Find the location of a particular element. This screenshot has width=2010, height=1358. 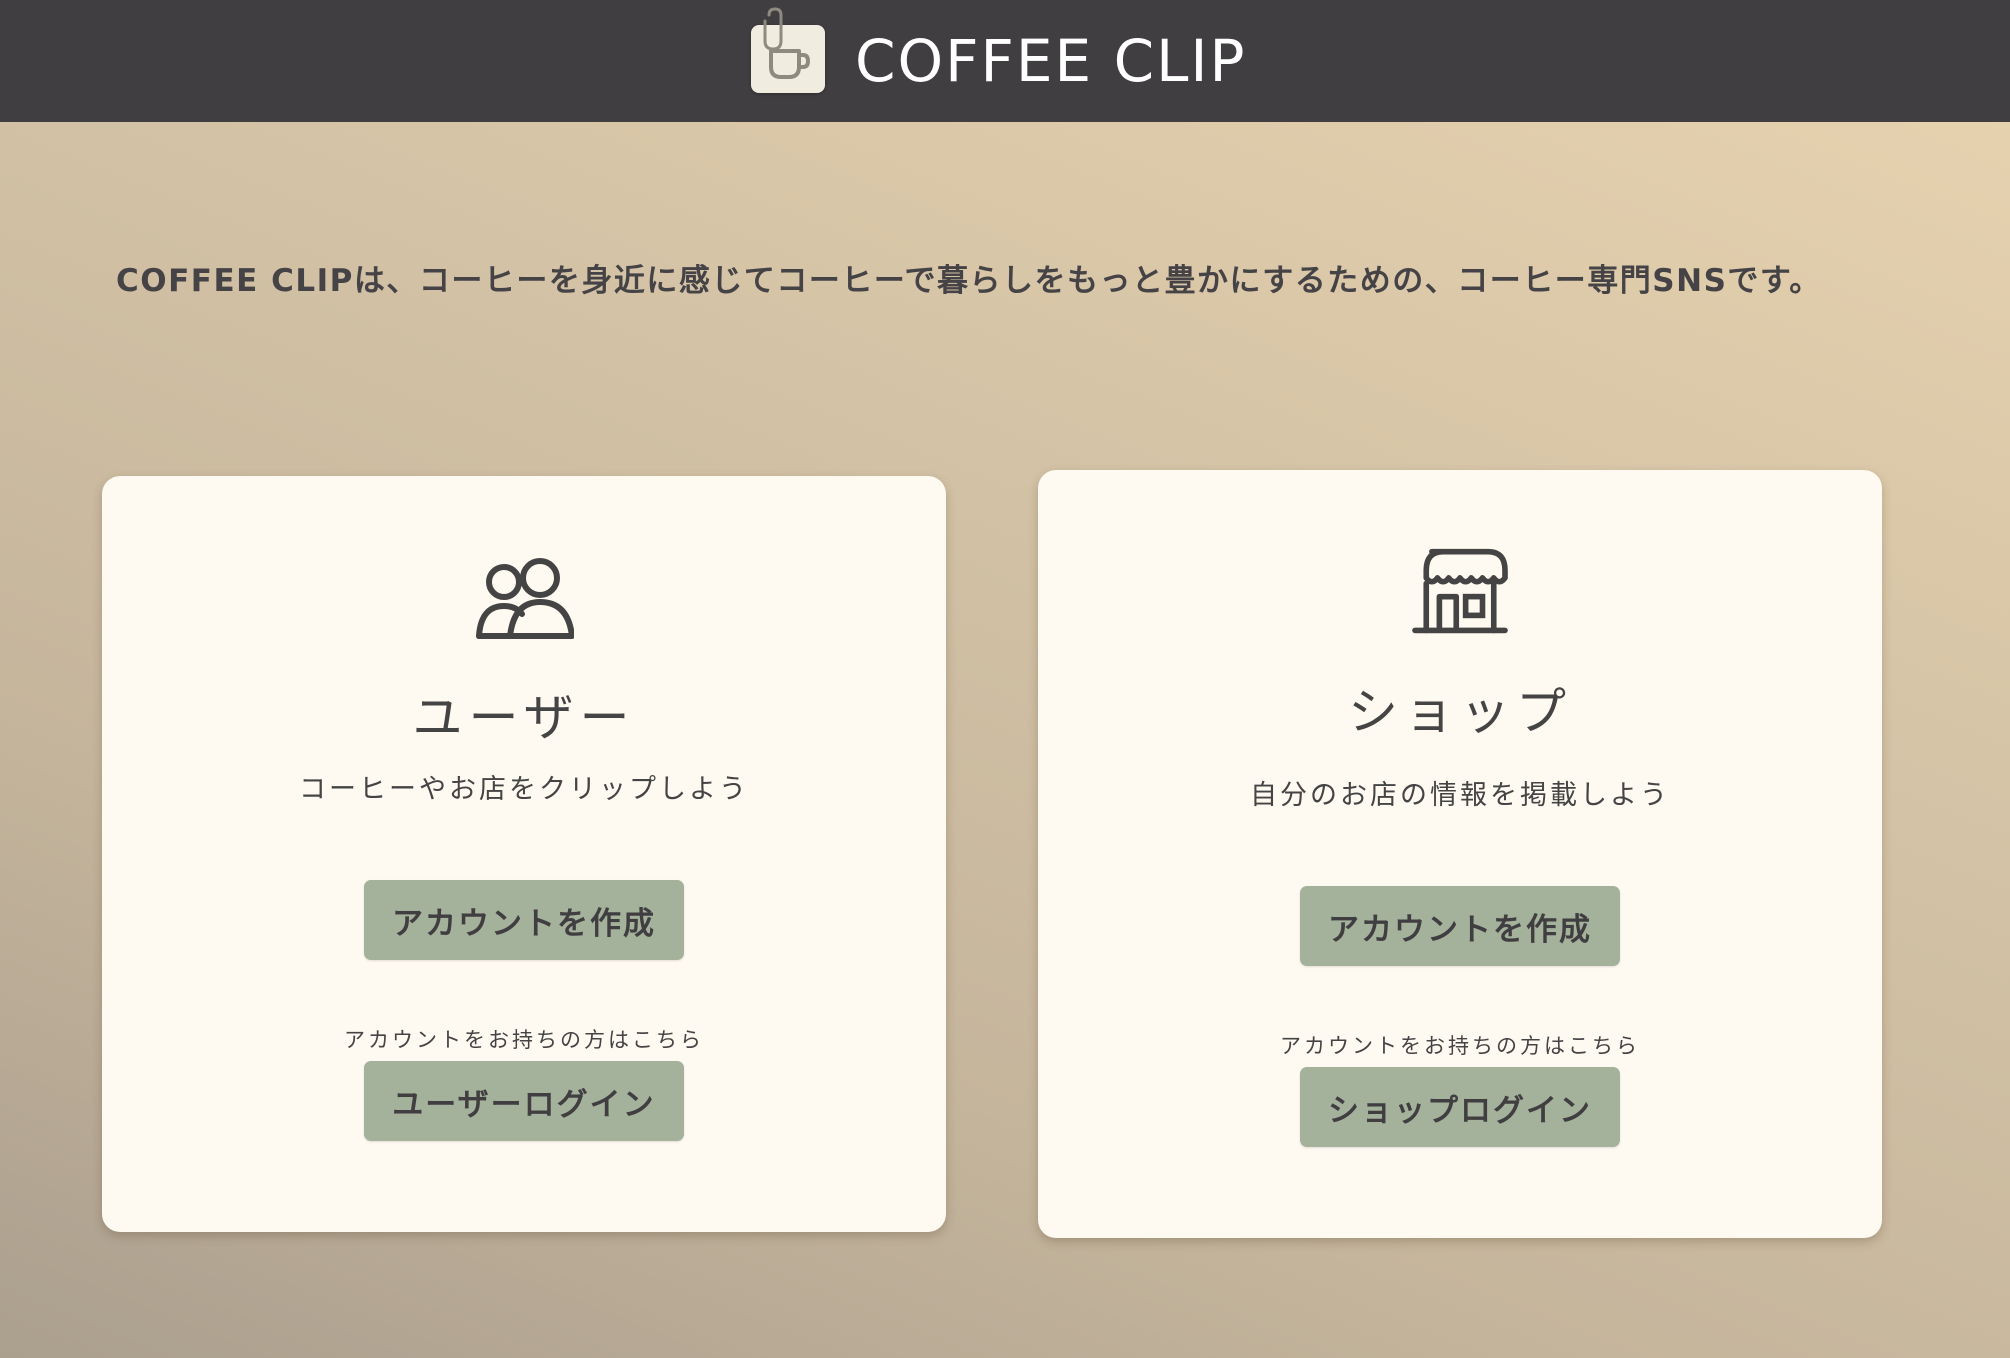

storefront-icon is located at coordinates (1460, 591).